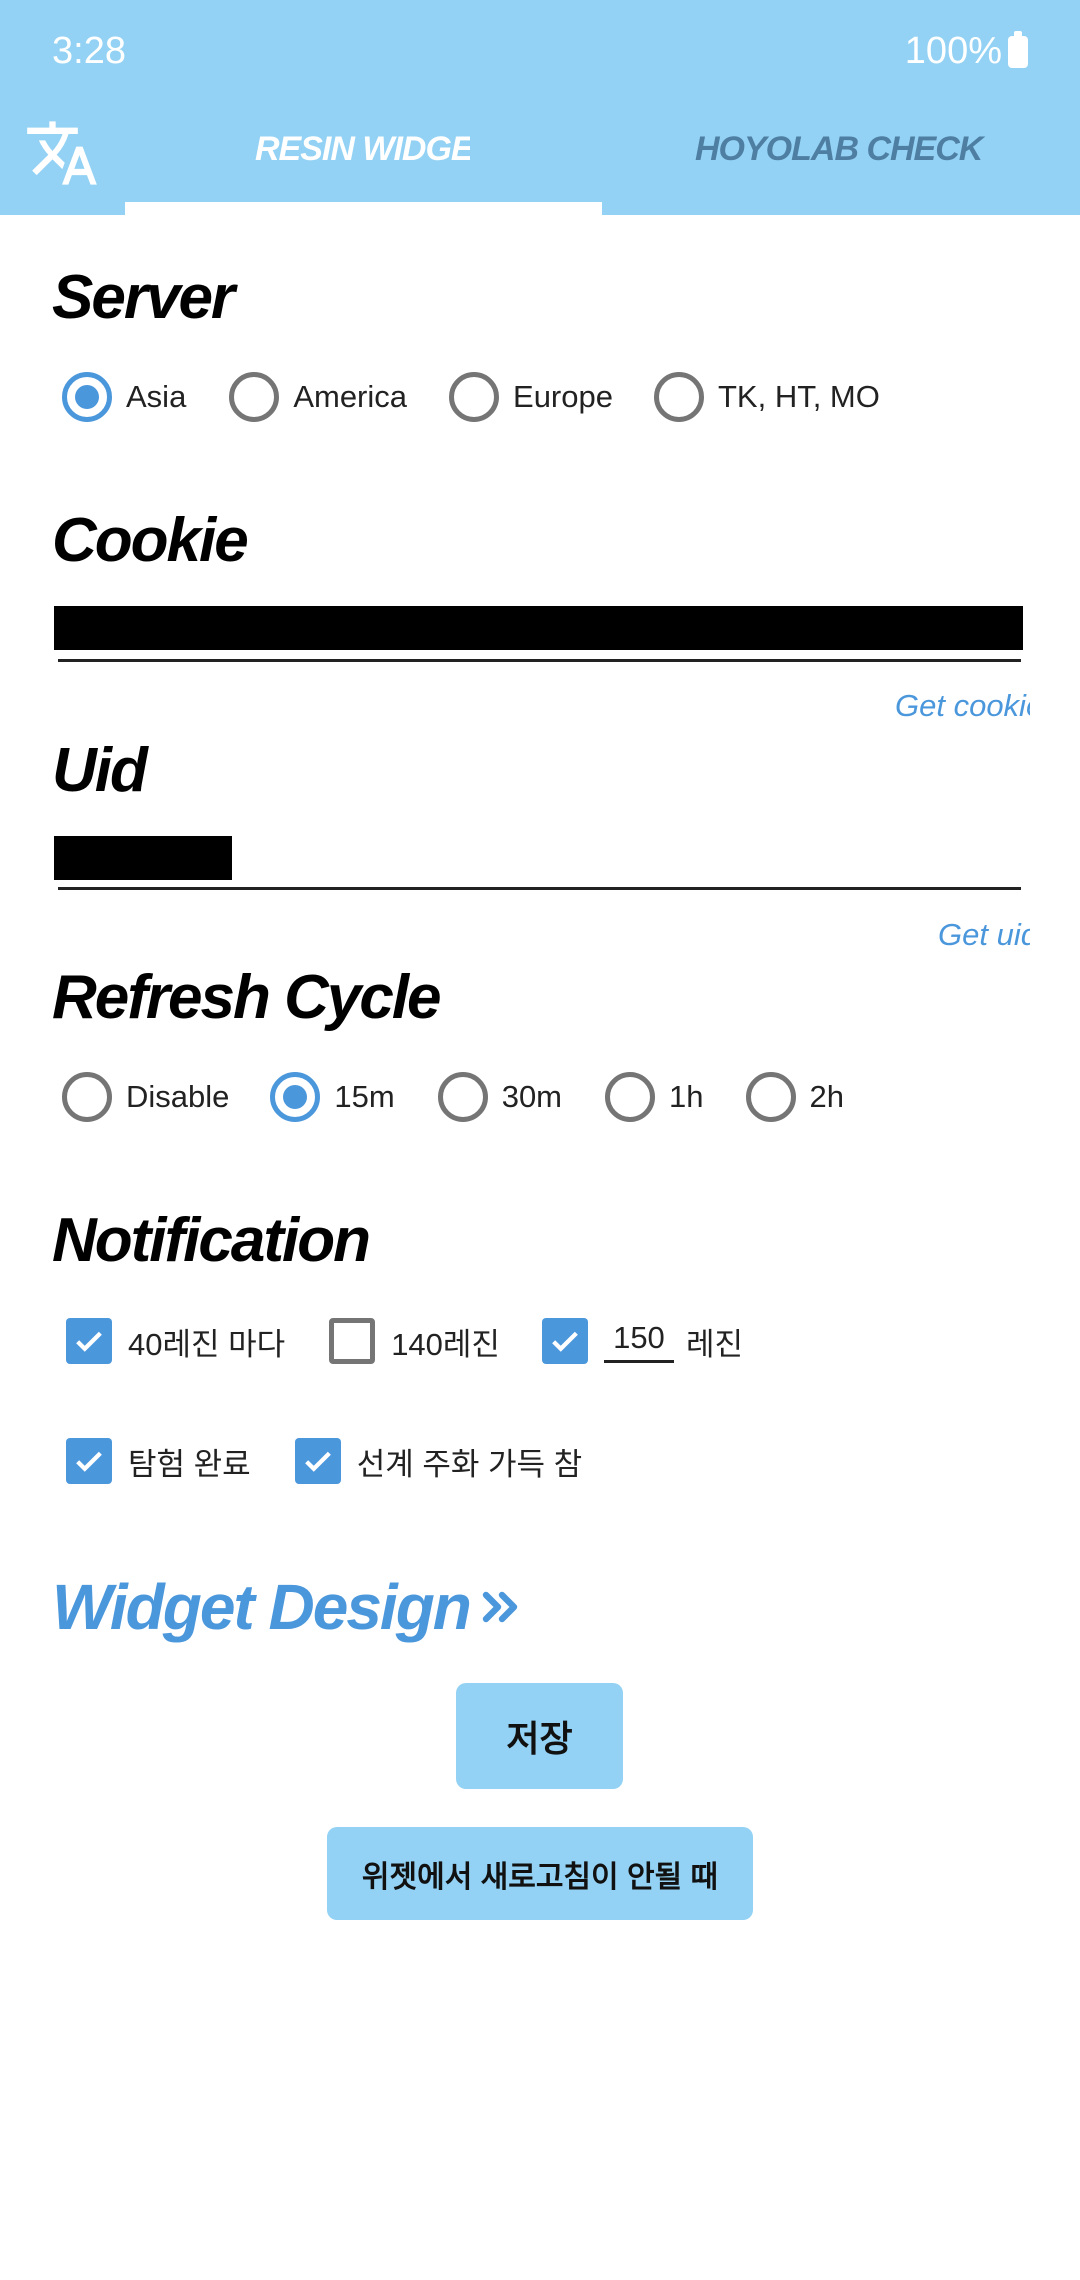  I want to click on battery-icon, so click(1018, 49).